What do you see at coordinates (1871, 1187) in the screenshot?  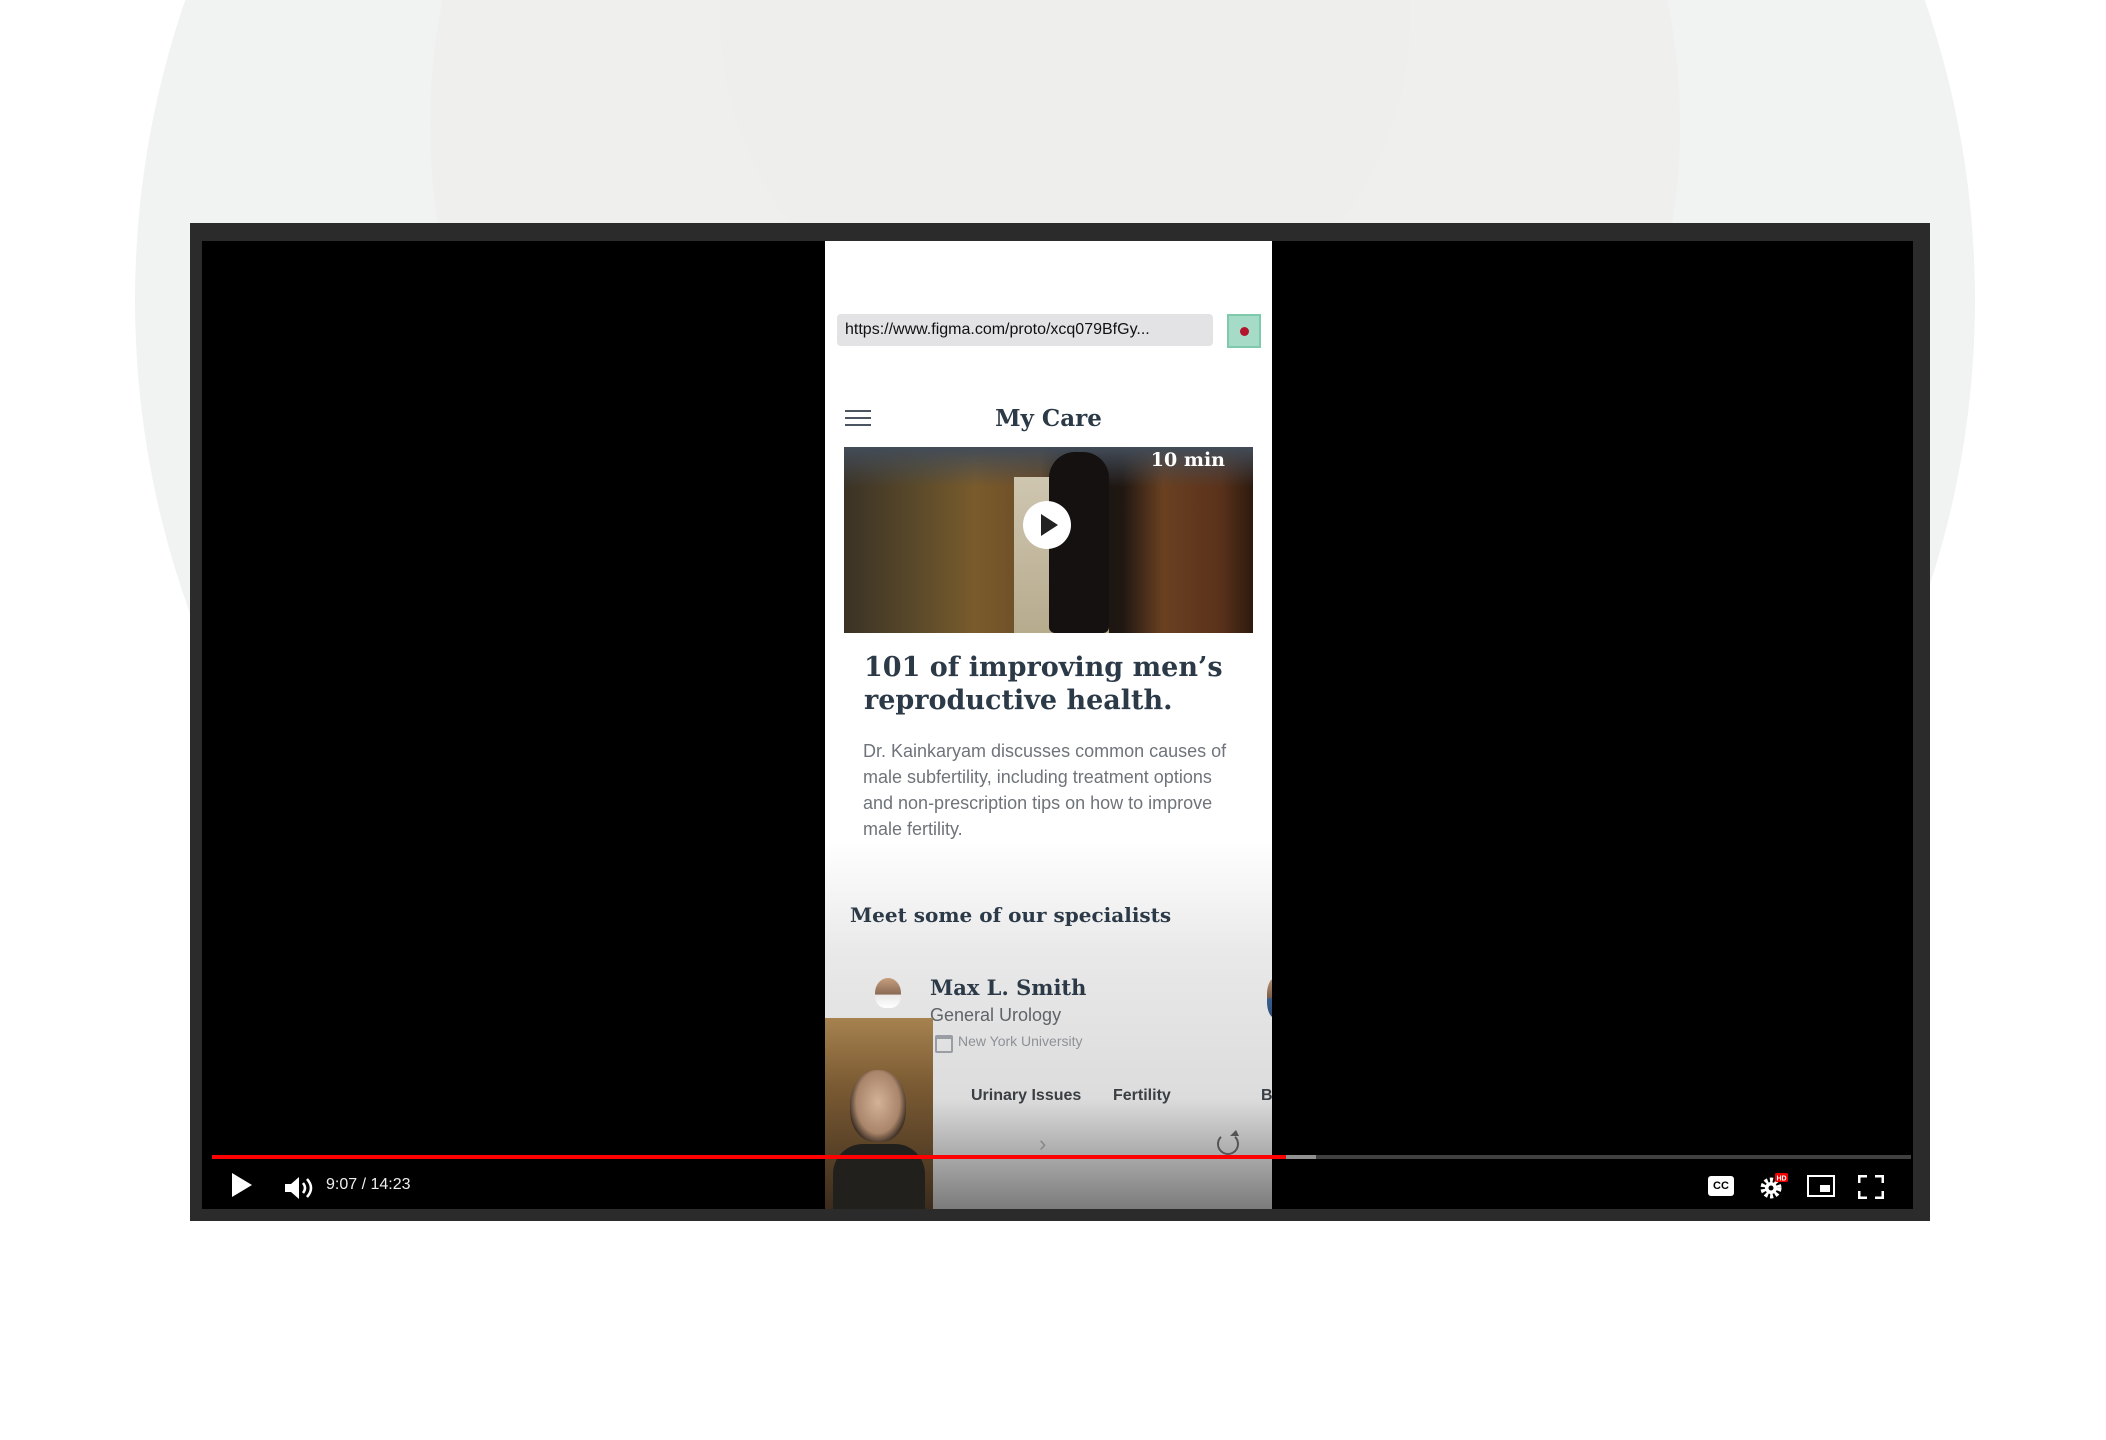 I see `fullscreen-icon` at bounding box center [1871, 1187].